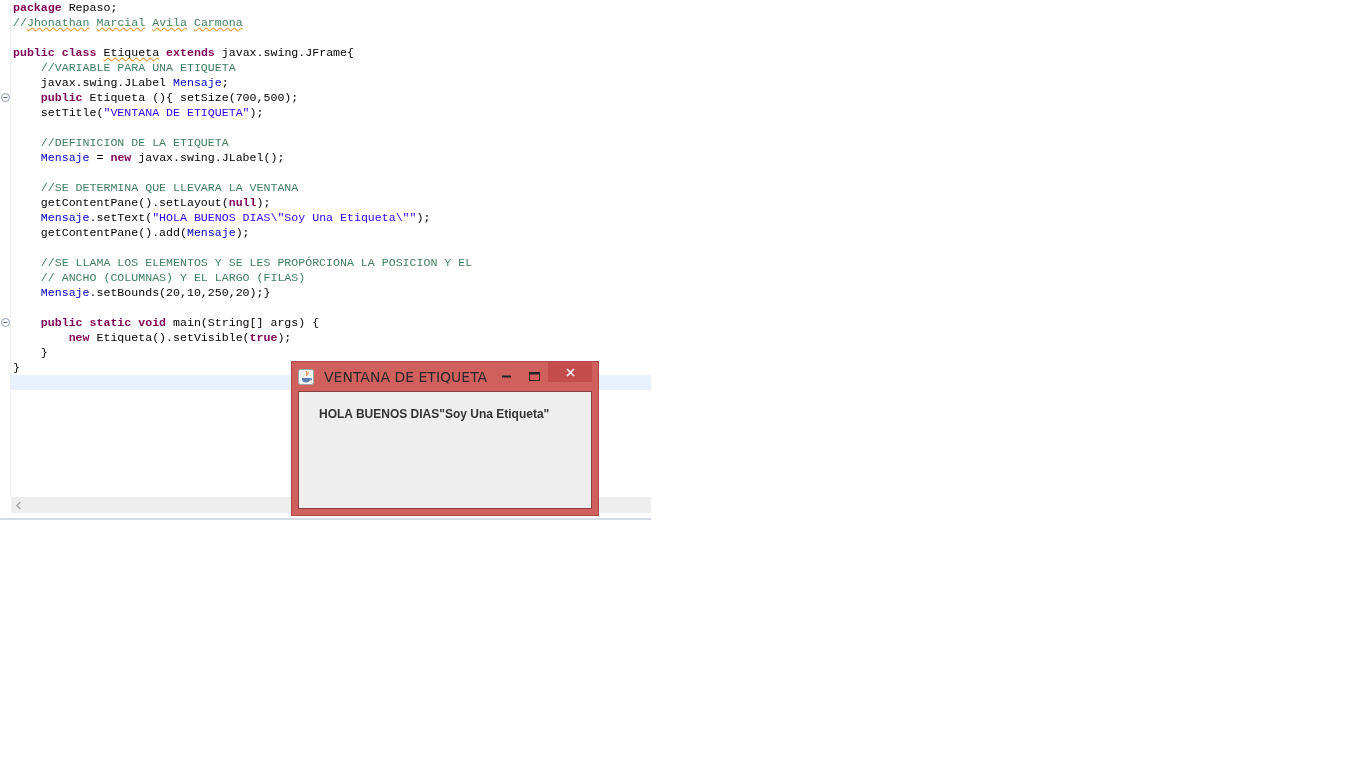 This screenshot has width=1366, height=783. What do you see at coordinates (506, 376) in the screenshot?
I see `minimize-icon` at bounding box center [506, 376].